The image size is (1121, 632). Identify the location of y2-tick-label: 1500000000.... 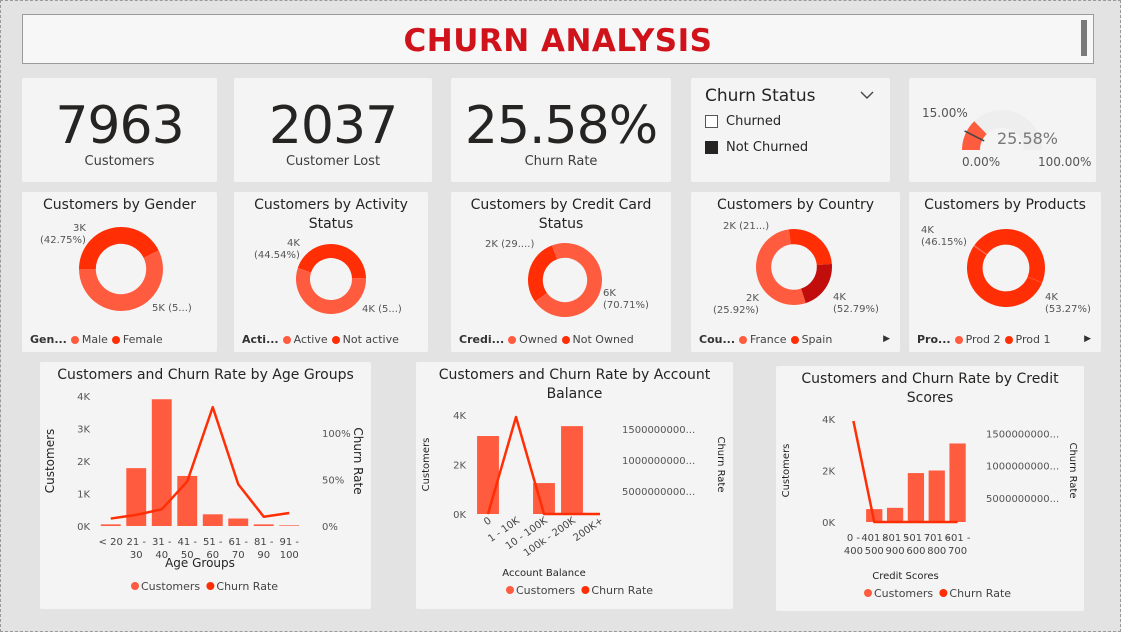
(658, 430).